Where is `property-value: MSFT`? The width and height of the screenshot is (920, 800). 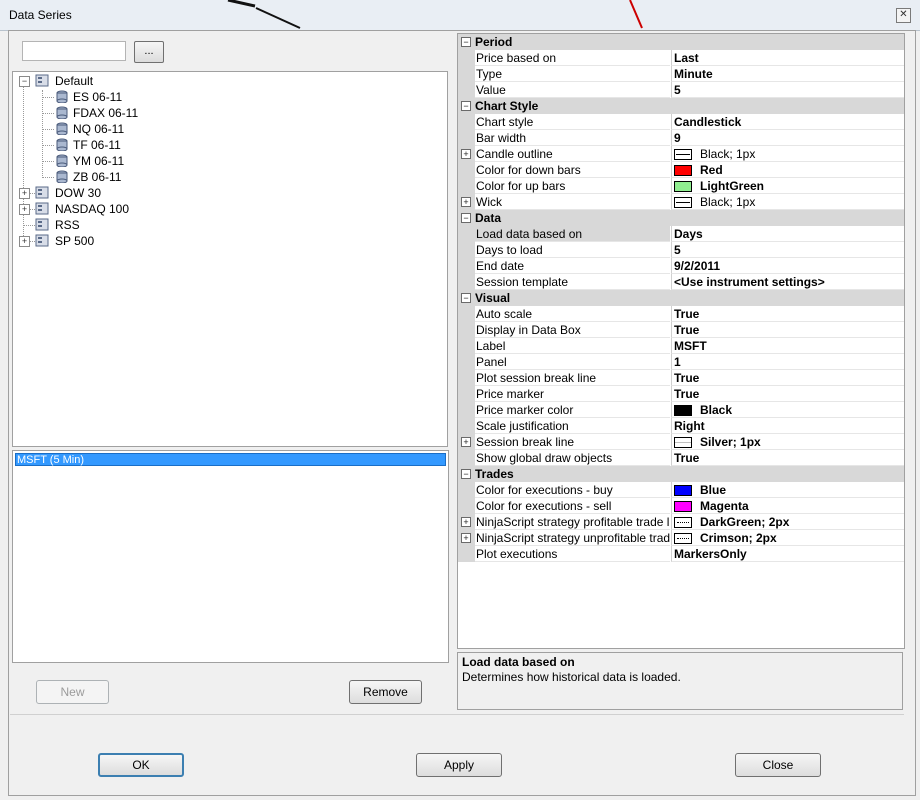
property-value: MSFT is located at coordinates (787, 346).